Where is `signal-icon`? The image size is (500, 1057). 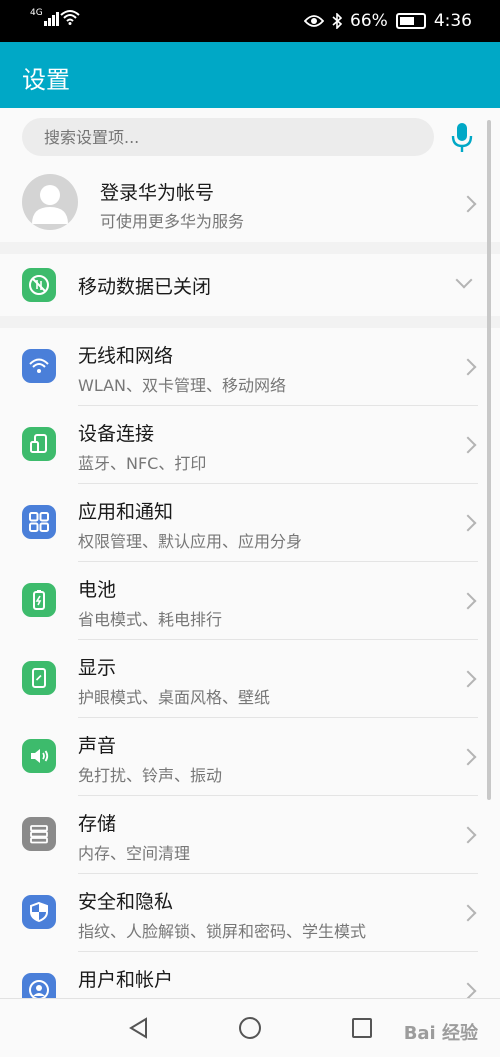
signal-icon is located at coordinates (51, 18).